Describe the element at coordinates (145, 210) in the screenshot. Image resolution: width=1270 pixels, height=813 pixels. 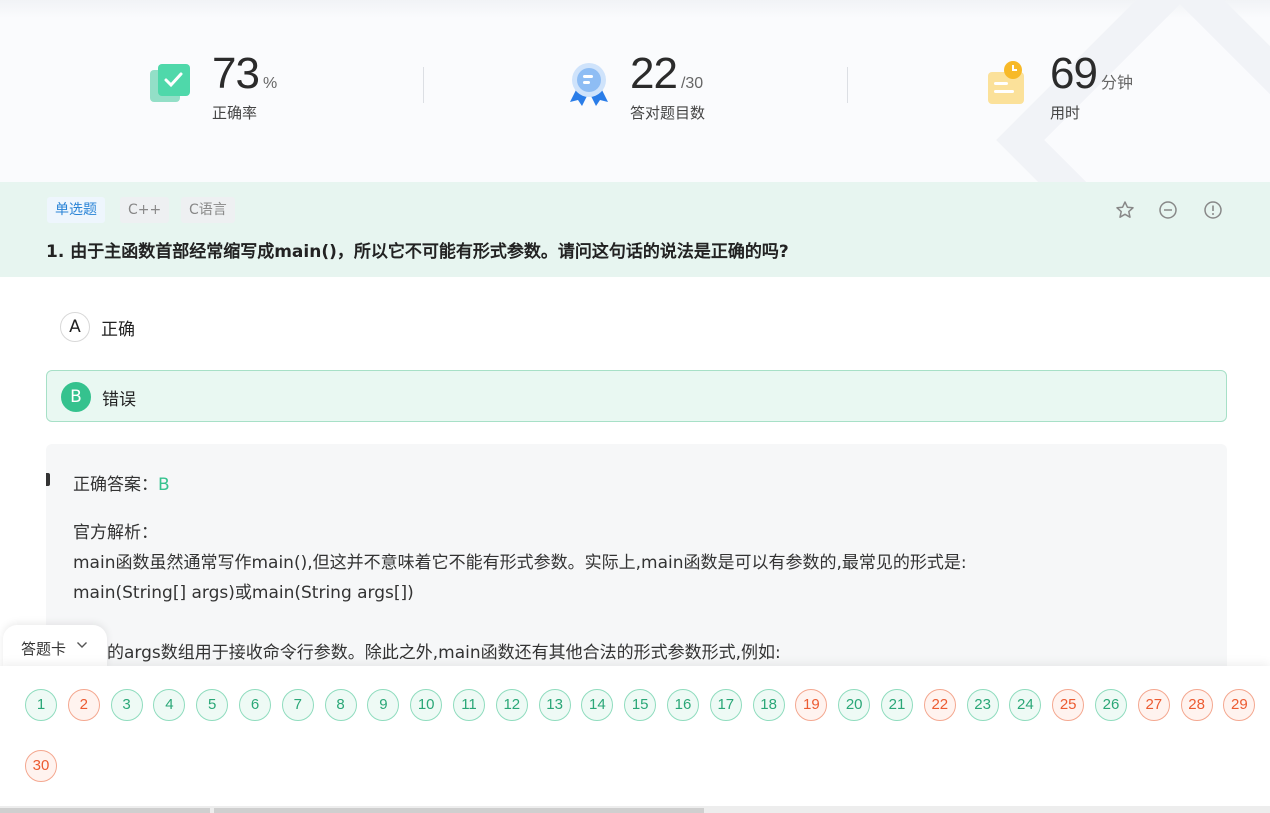
I see `question-tag: C++` at that location.